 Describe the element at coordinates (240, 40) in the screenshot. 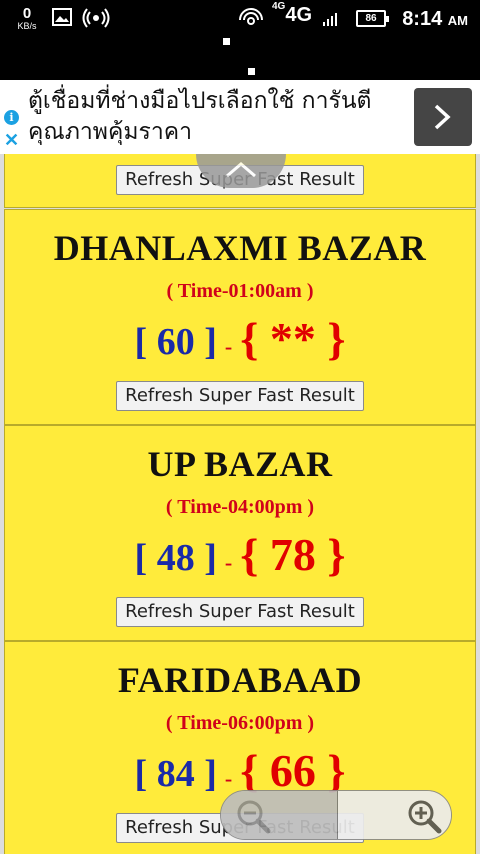

I see `status-bar: 0 KB/s 4G4G 86 8:14 AM` at that location.